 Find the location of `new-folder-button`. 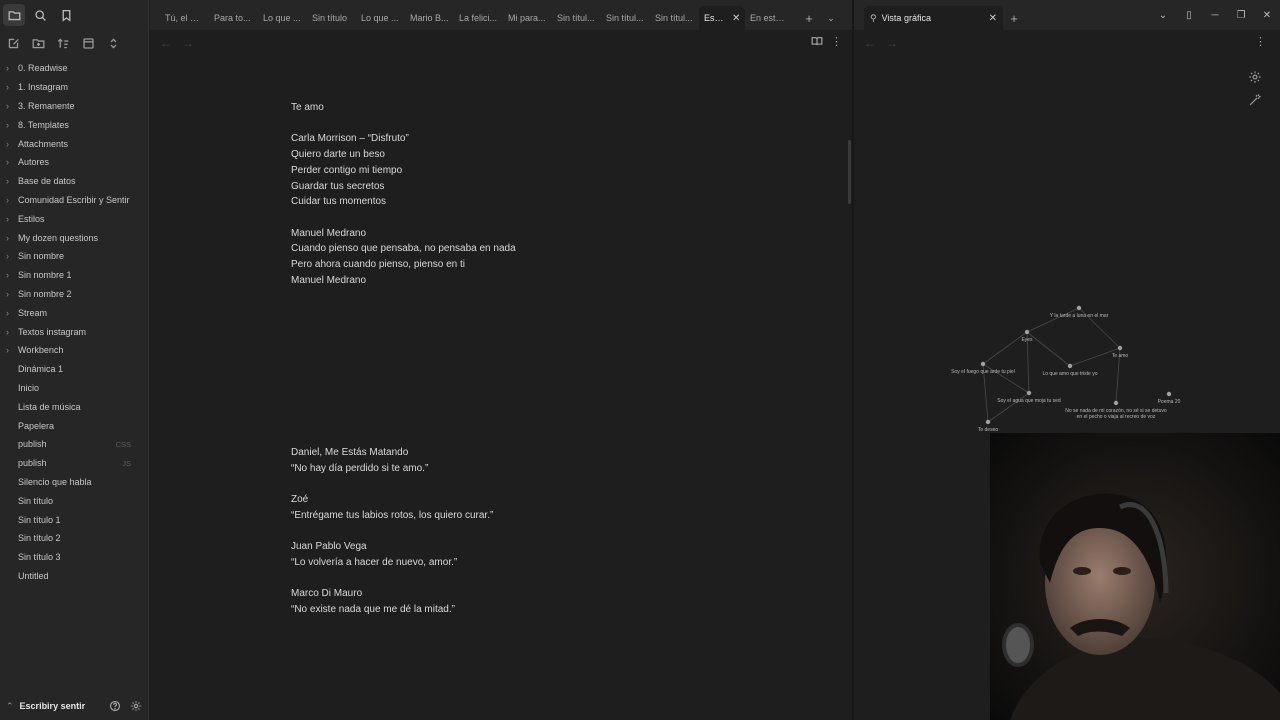

new-folder-button is located at coordinates (38, 43).